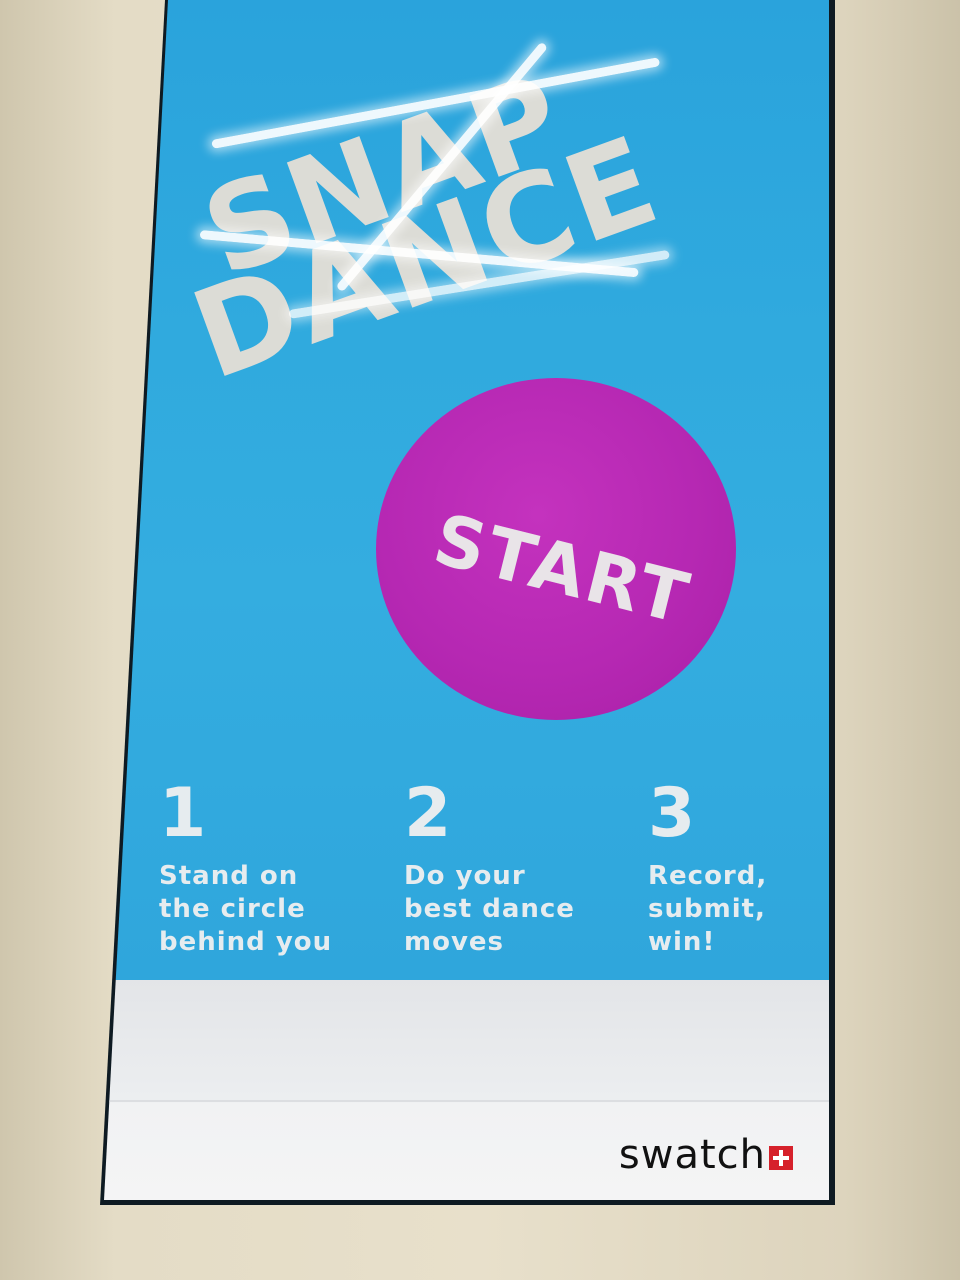 The image size is (960, 1280). Describe the element at coordinates (246, 909) in the screenshot. I see `step-instruction: Stand on the circle behind you` at that location.